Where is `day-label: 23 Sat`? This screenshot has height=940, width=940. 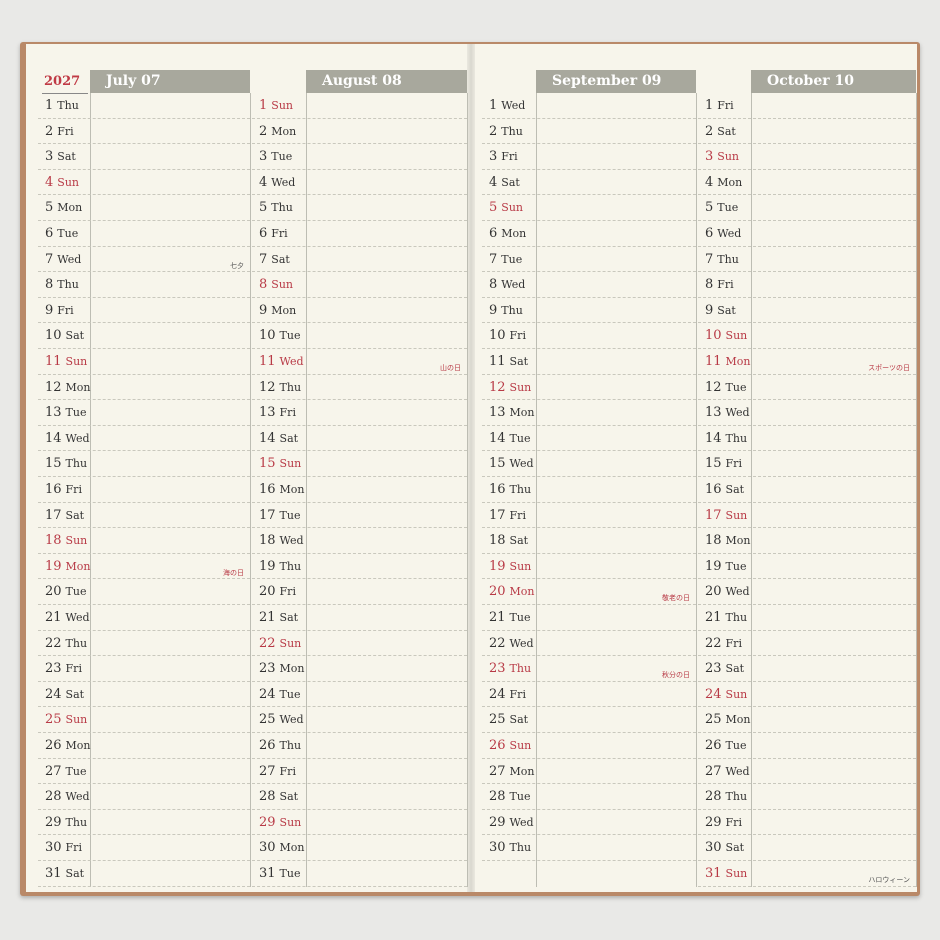
day-label: 23 Sat is located at coordinates (724, 668).